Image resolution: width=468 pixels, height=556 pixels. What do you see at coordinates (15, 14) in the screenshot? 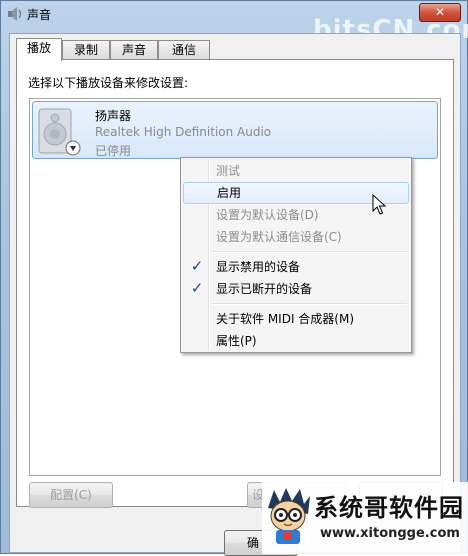
I see `speaker-app-icon` at bounding box center [15, 14].